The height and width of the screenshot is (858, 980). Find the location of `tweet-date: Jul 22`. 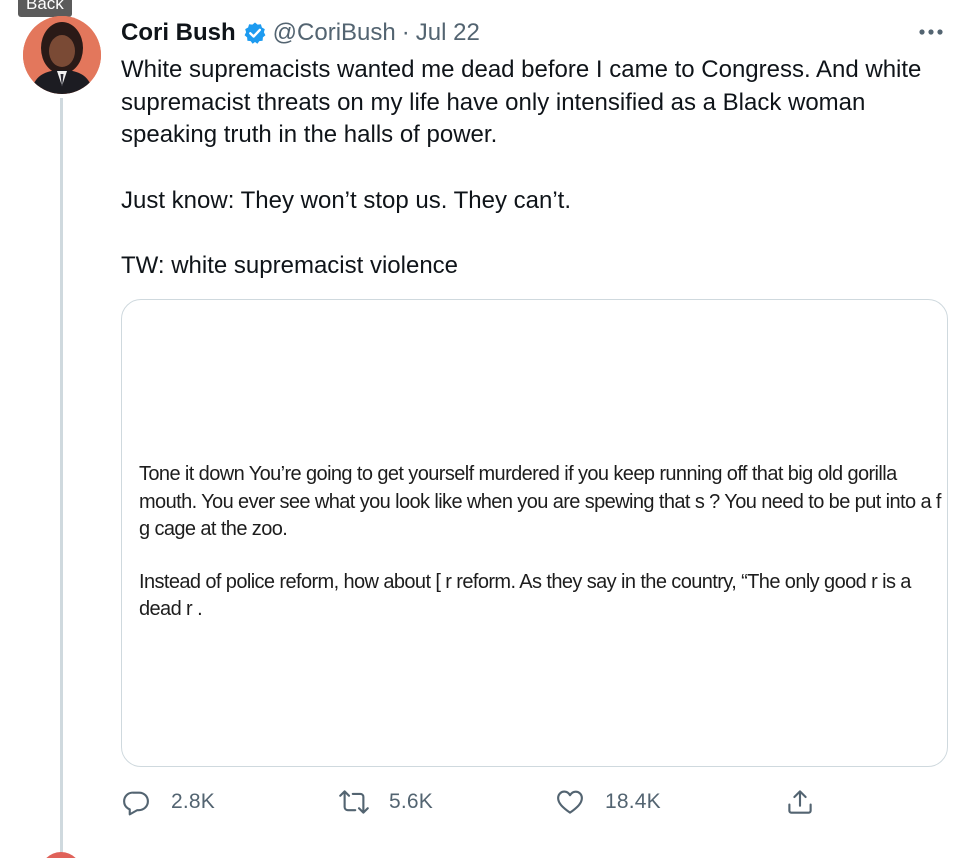

tweet-date: Jul 22 is located at coordinates (448, 33).